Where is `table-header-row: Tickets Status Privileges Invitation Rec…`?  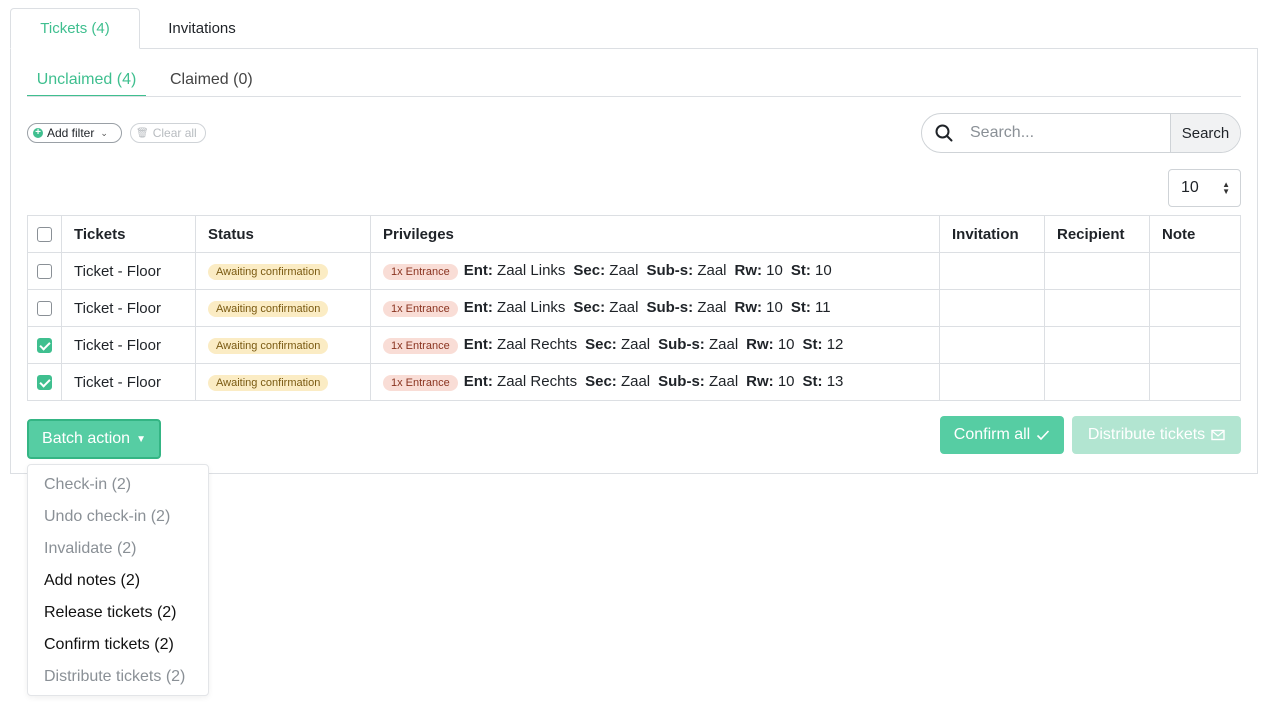
table-header-row: Tickets Status Privileges Invitation Rec… is located at coordinates (634, 234).